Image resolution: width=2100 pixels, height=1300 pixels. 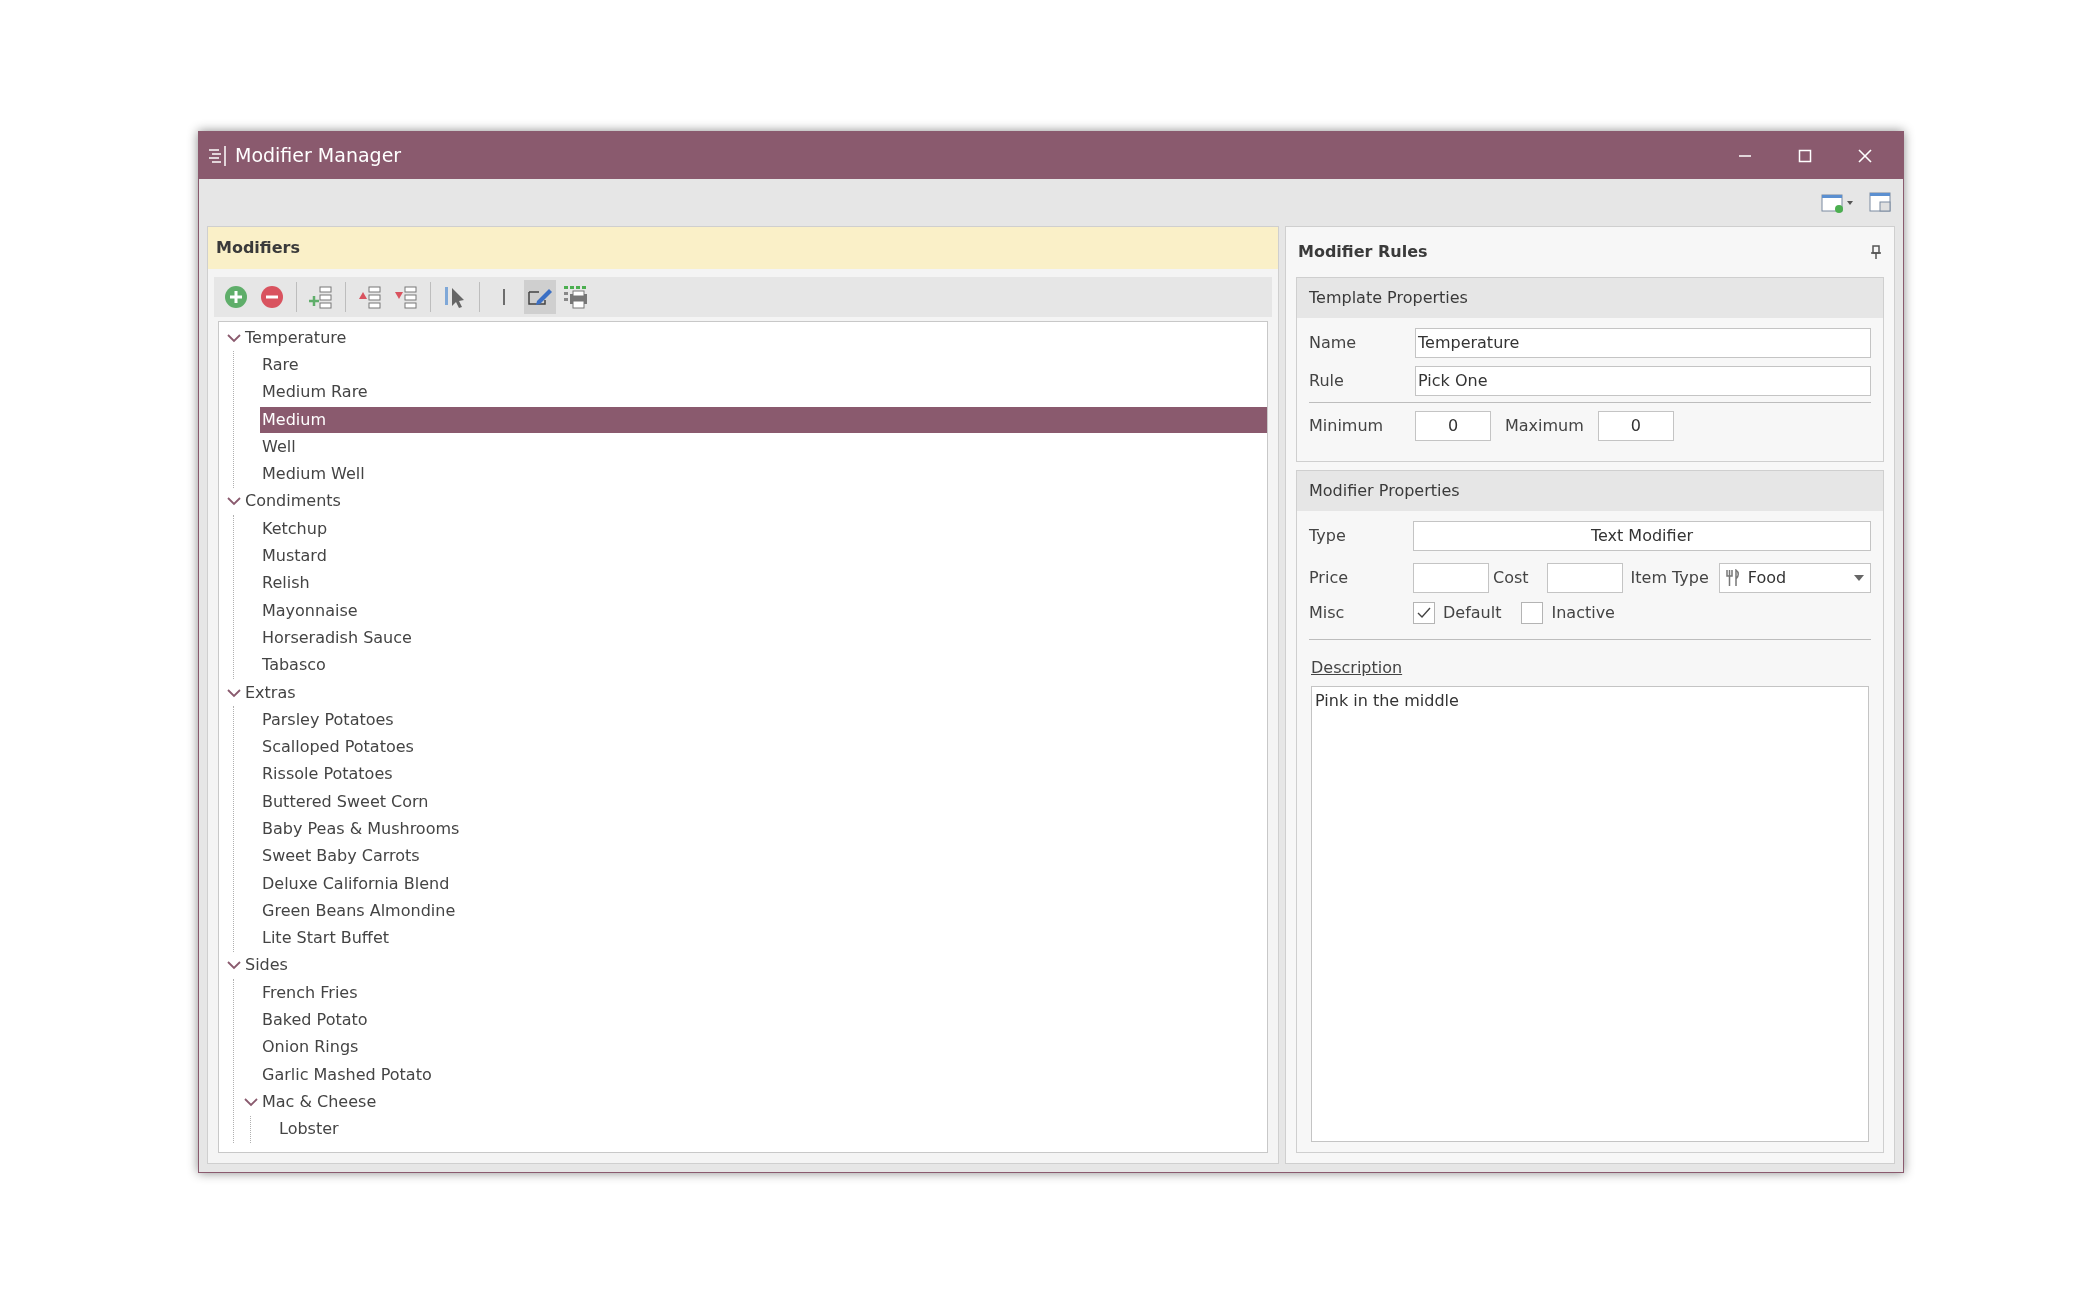 What do you see at coordinates (540, 297) in the screenshot?
I see `edit-mode-toggle` at bounding box center [540, 297].